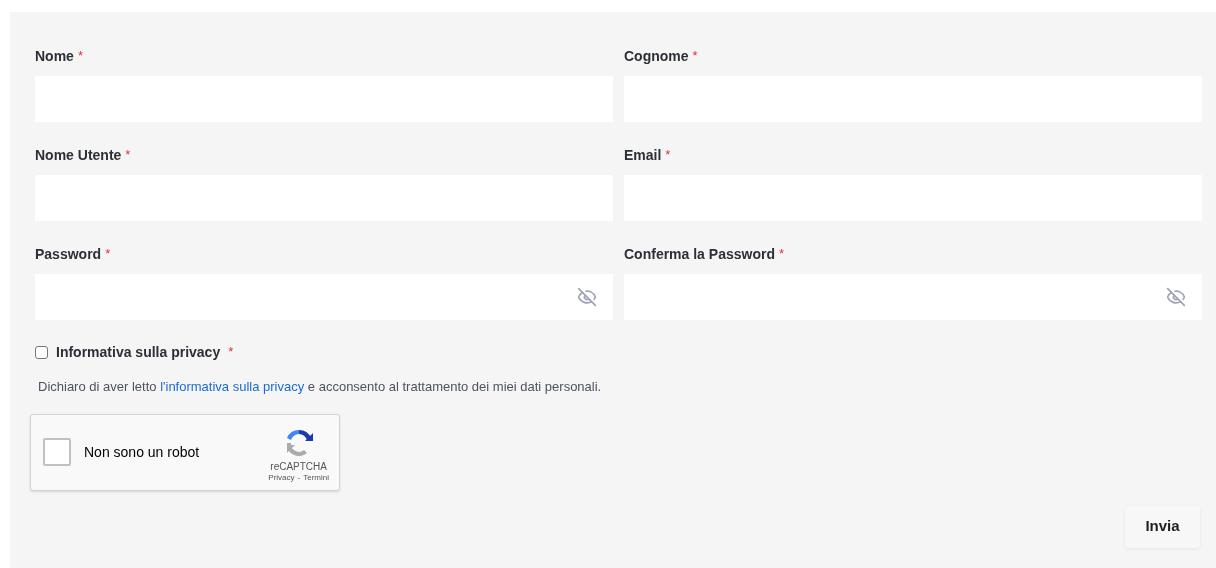  I want to click on captcha-privacy-link: Privacy, so click(281, 478).